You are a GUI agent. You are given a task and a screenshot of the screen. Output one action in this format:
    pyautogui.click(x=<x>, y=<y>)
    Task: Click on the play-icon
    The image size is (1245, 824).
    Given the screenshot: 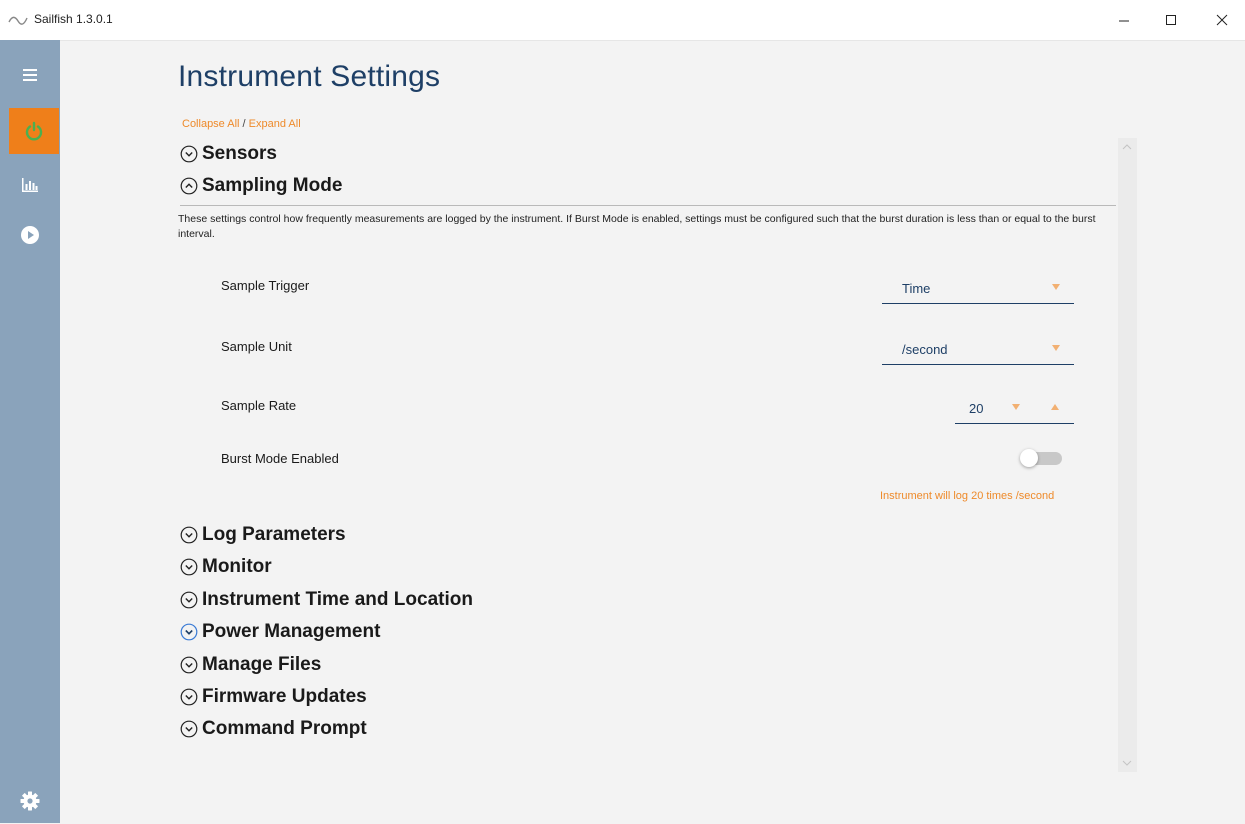 What is the action you would take?
    pyautogui.click(x=30, y=235)
    